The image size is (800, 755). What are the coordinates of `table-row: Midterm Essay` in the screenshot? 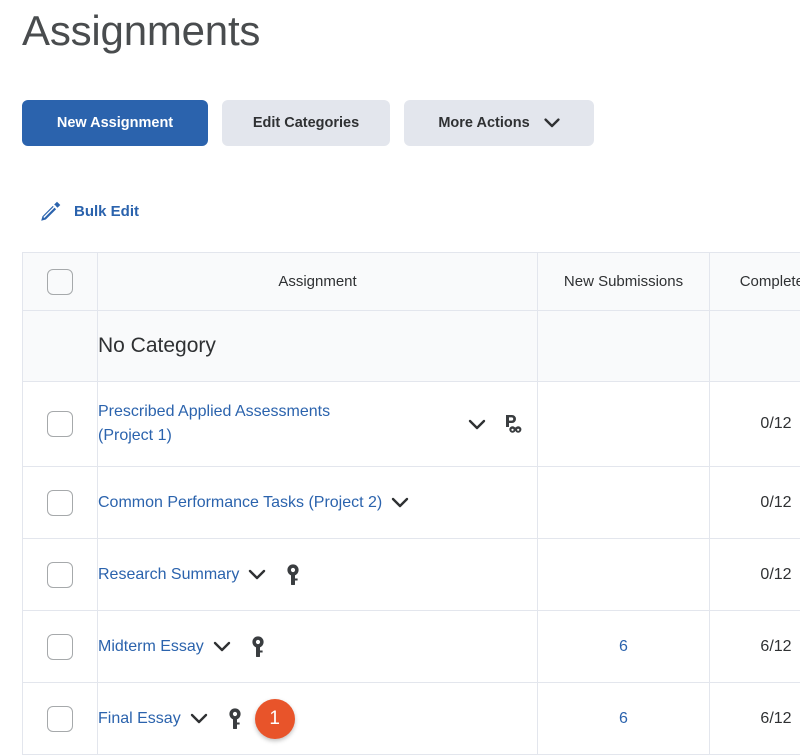 It's located at (411, 647).